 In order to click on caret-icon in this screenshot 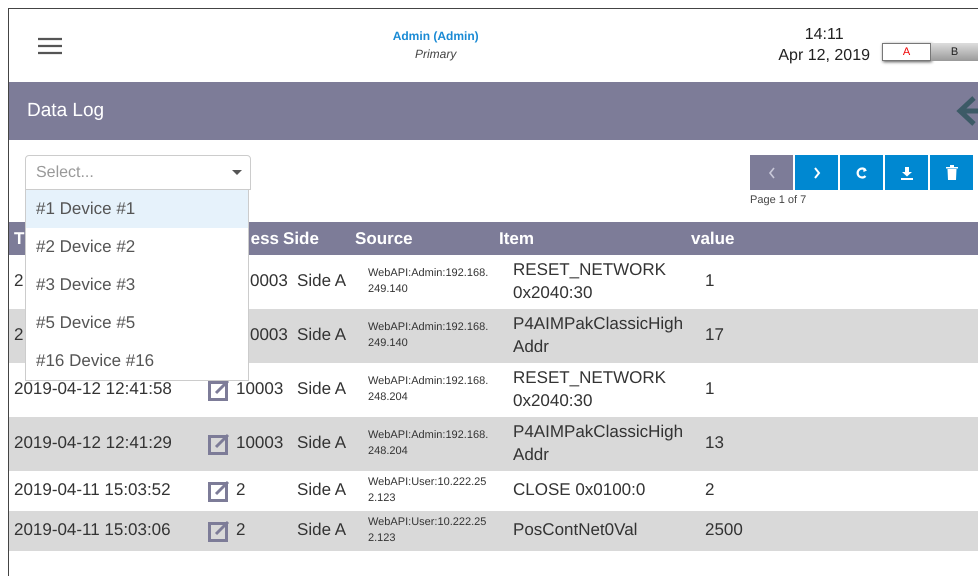, I will do `click(237, 172)`.